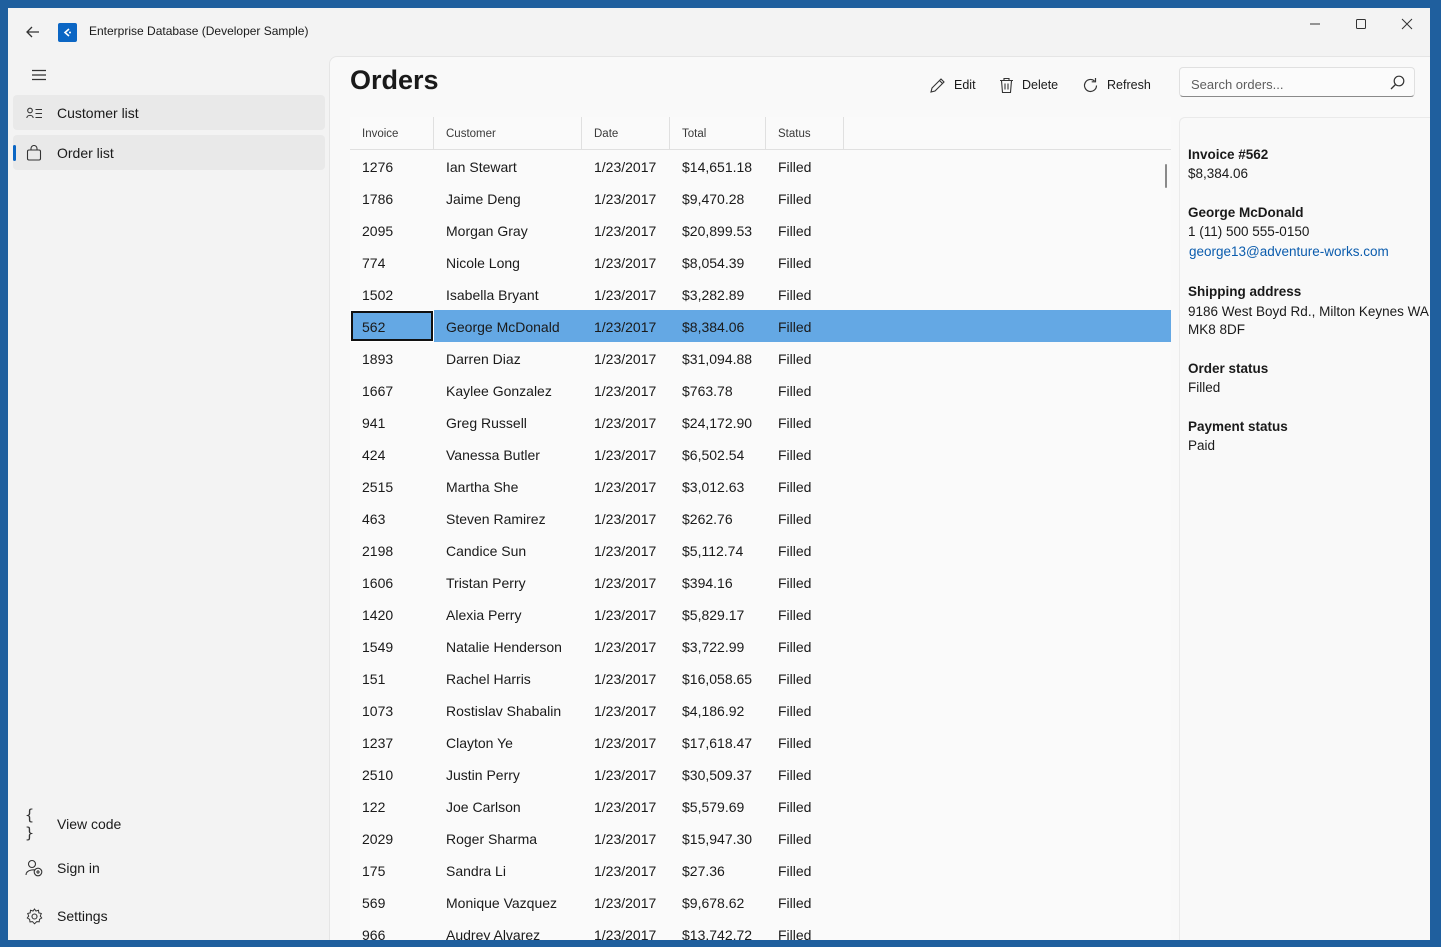 The image size is (1441, 947). What do you see at coordinates (392, 742) in the screenshot?
I see `cell-invoice: 1237` at bounding box center [392, 742].